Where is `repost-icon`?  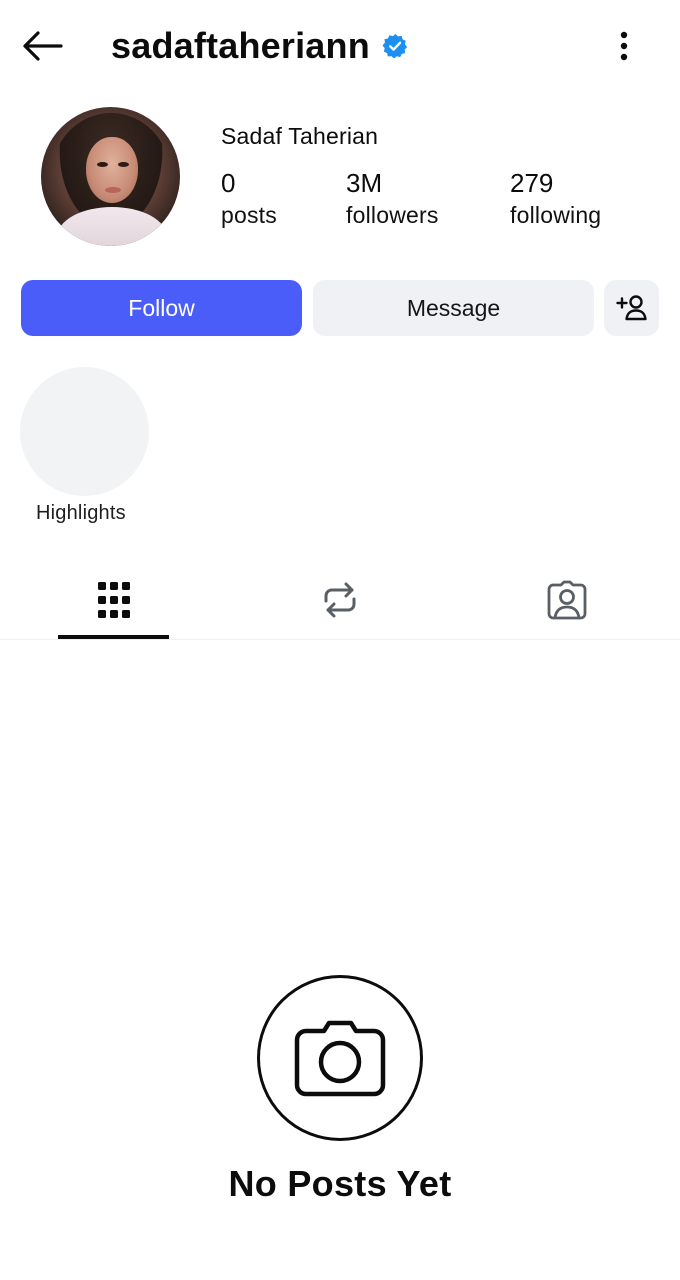 repost-icon is located at coordinates (339, 600).